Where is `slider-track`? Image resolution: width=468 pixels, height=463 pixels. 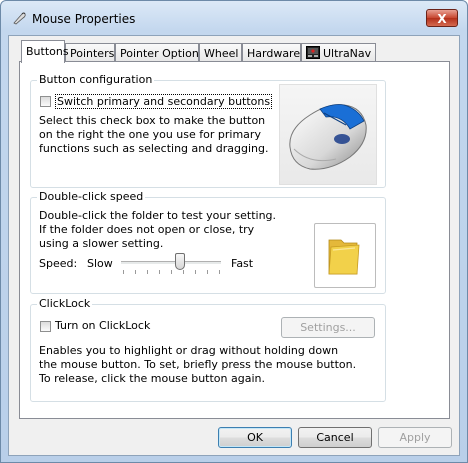
slider-track is located at coordinates (171, 263).